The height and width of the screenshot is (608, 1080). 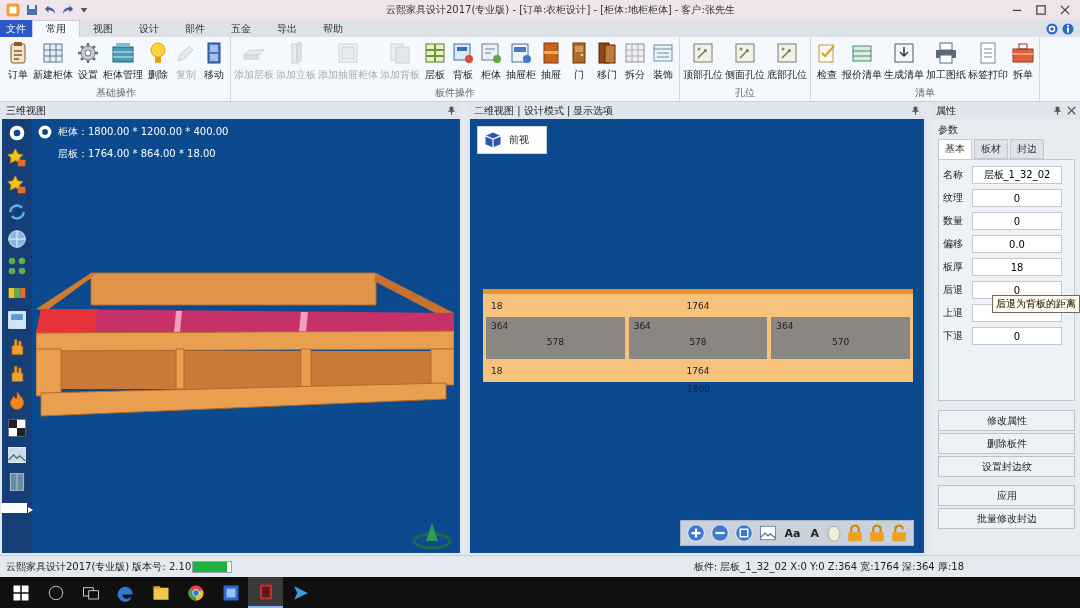 What do you see at coordinates (287, 28) in the screenshot?
I see `ribbon-tab: 导出` at bounding box center [287, 28].